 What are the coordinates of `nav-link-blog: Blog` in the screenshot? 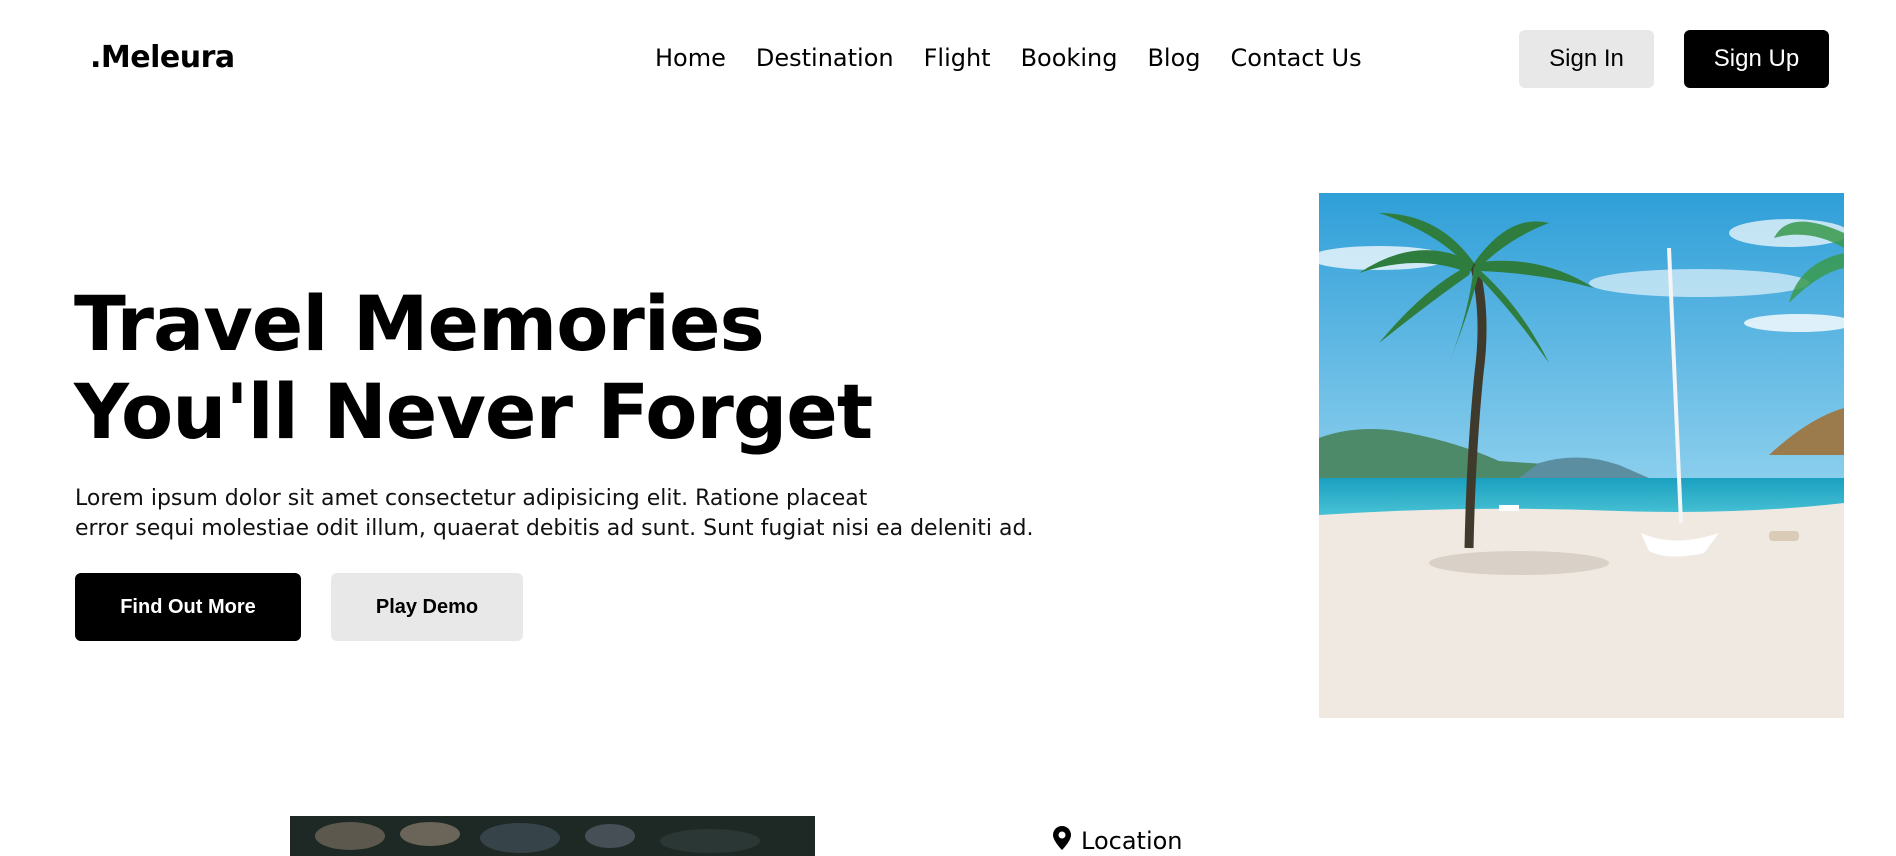 It's located at (1173, 58).